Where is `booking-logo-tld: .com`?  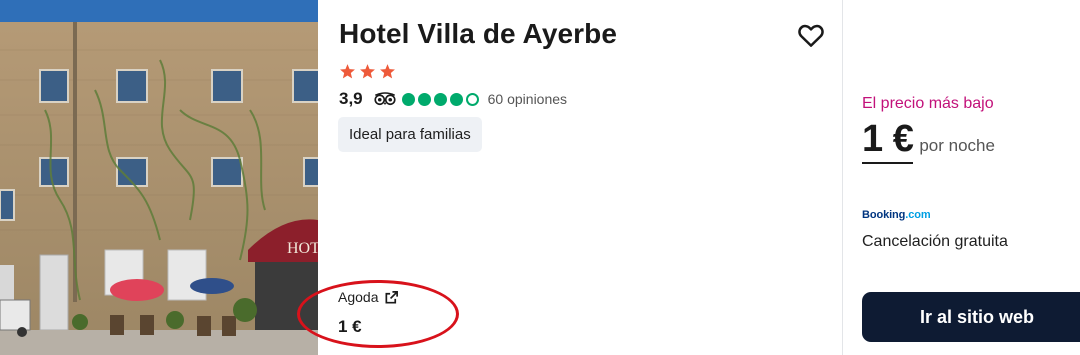 booking-logo-tld: .com is located at coordinates (918, 215).